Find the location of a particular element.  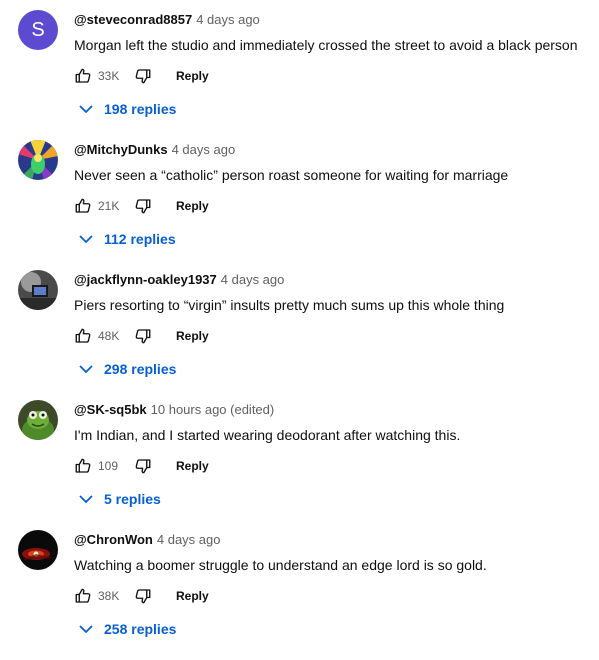

comment-header: @steveconrad8857 4 days ago is located at coordinates (167, 20).